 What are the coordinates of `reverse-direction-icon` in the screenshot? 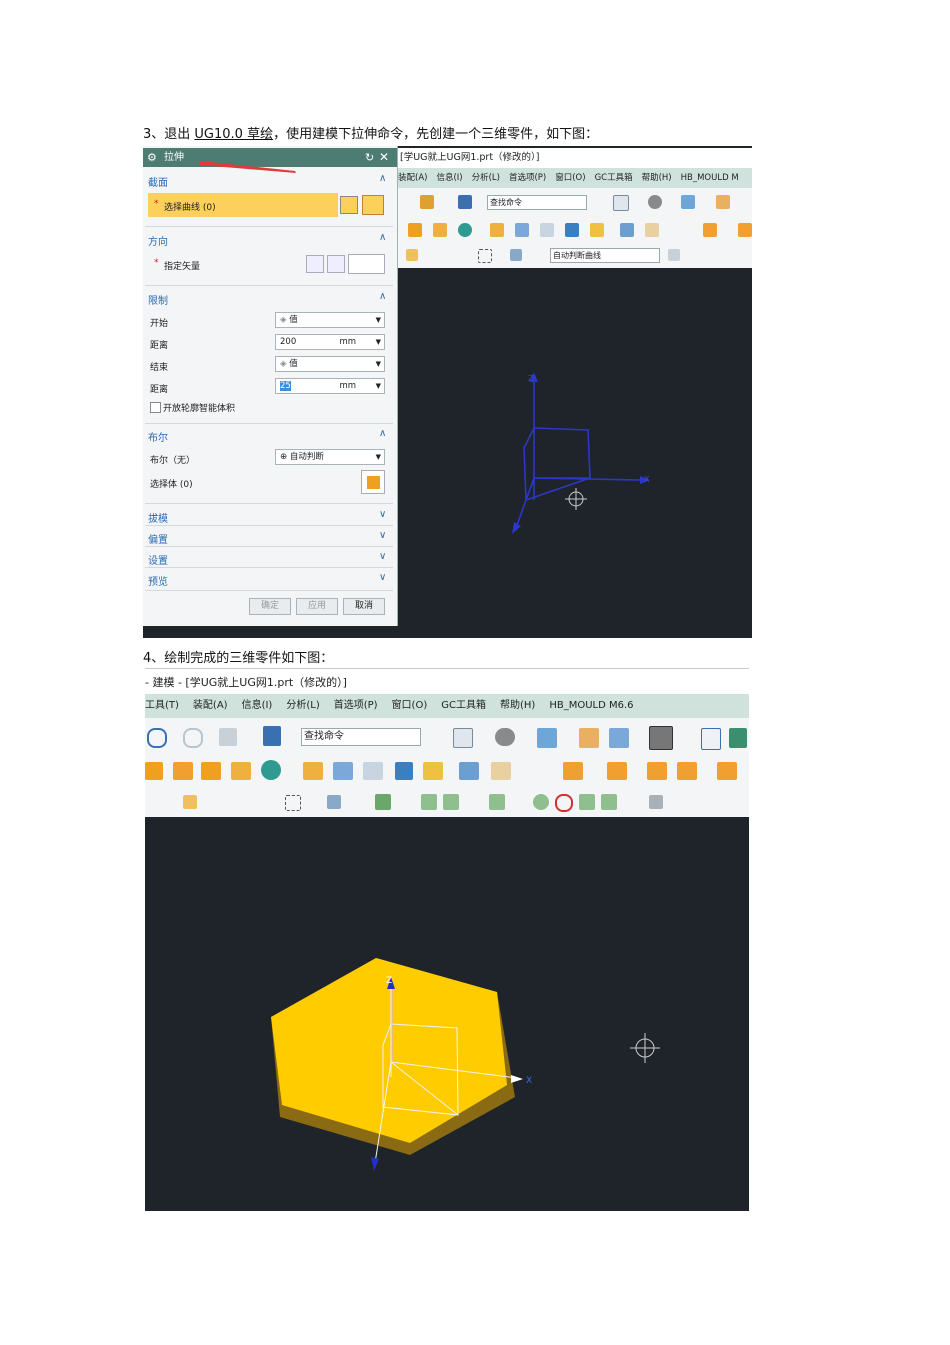 It's located at (315, 264).